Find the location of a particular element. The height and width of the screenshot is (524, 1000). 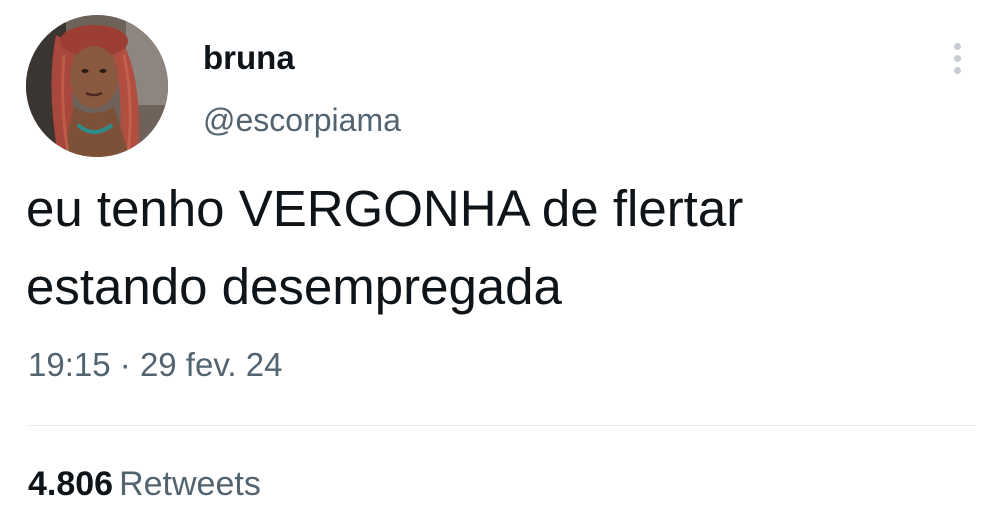

author-handle: @escorpiama is located at coordinates (302, 120).